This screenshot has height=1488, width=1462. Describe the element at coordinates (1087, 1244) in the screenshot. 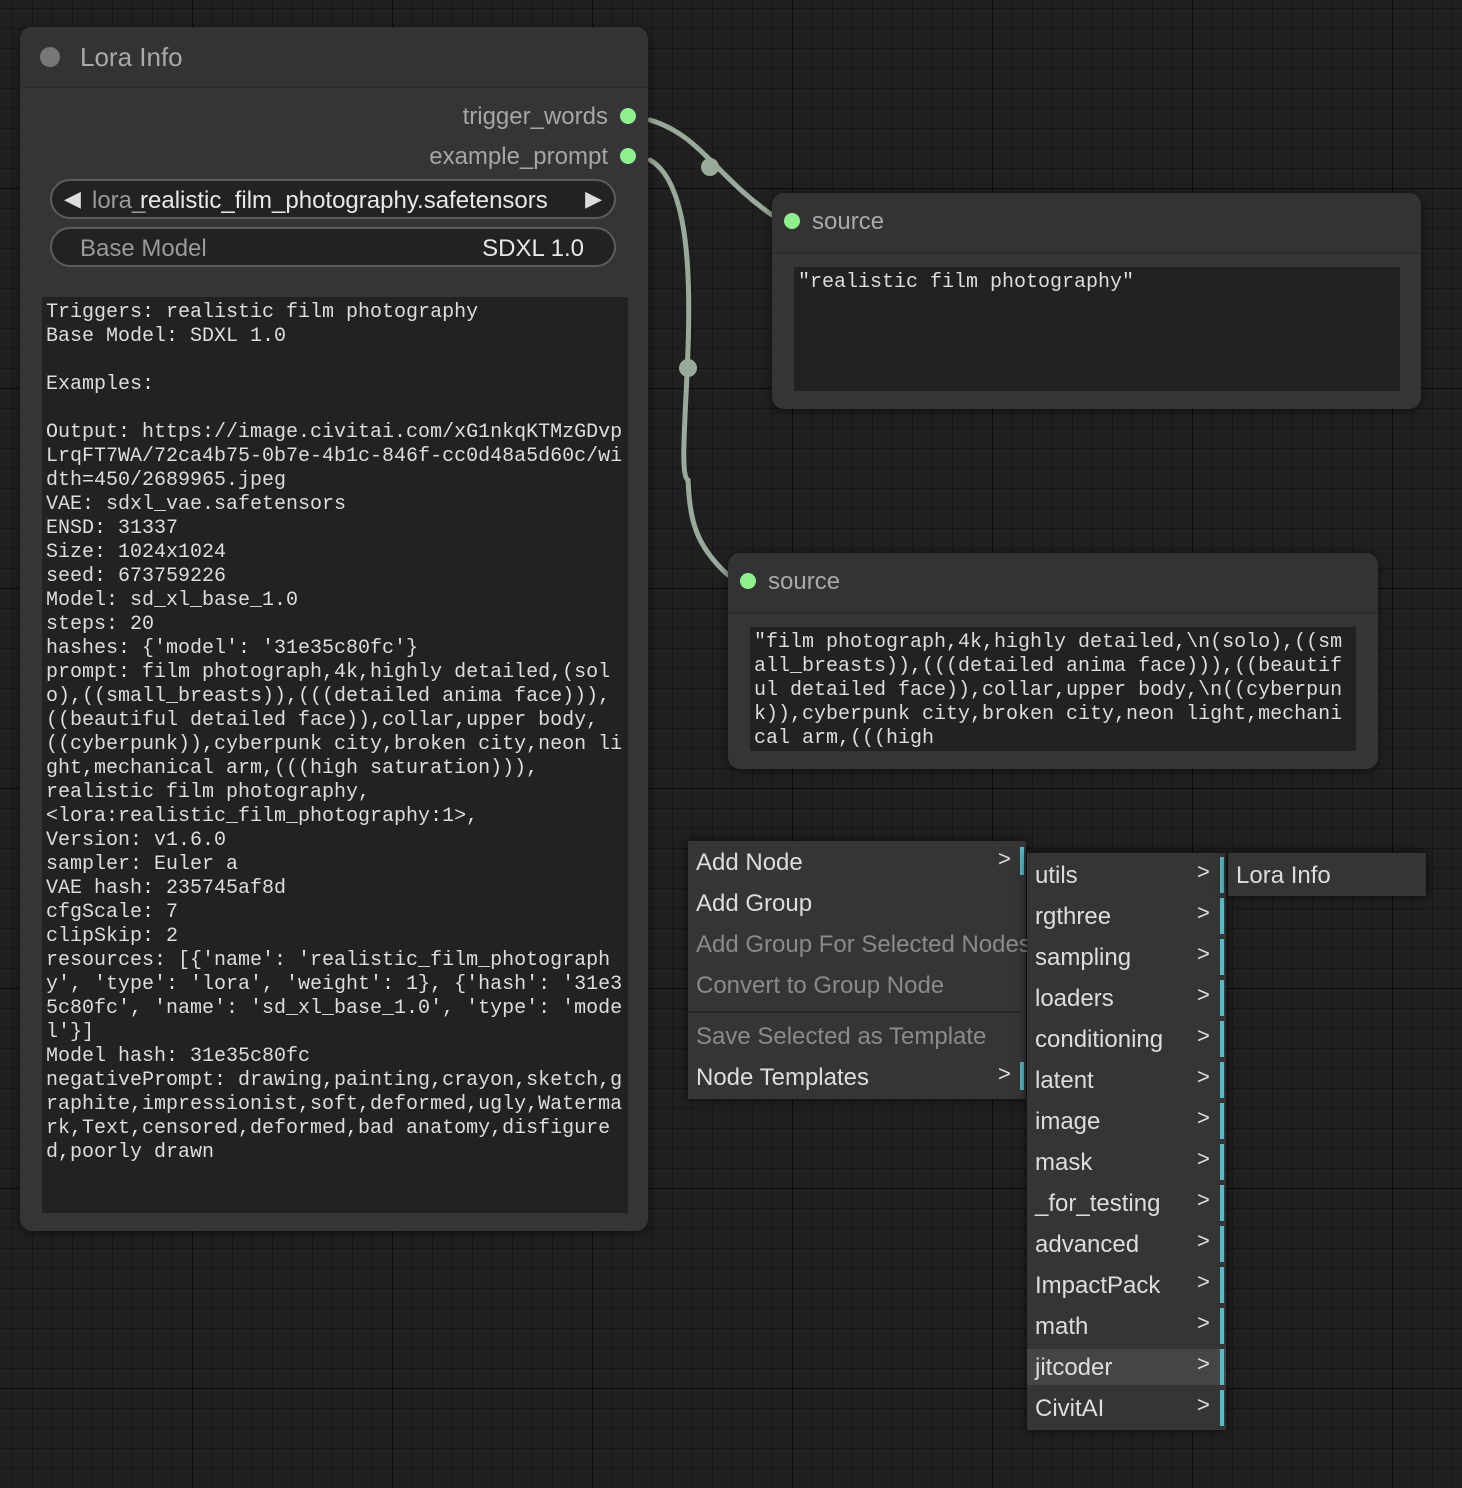

I see `menu-item-label: advanced` at that location.